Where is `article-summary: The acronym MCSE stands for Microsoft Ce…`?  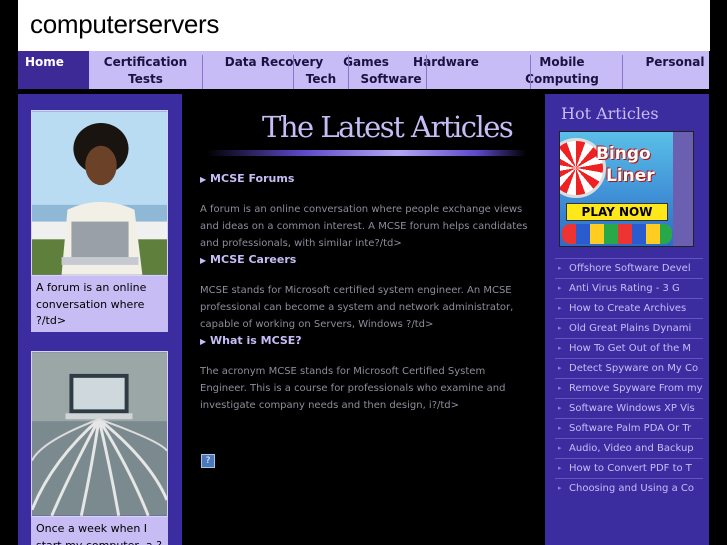
article-summary: The acronym MCSE stands for Microsoft Ce… is located at coordinates (353, 388).